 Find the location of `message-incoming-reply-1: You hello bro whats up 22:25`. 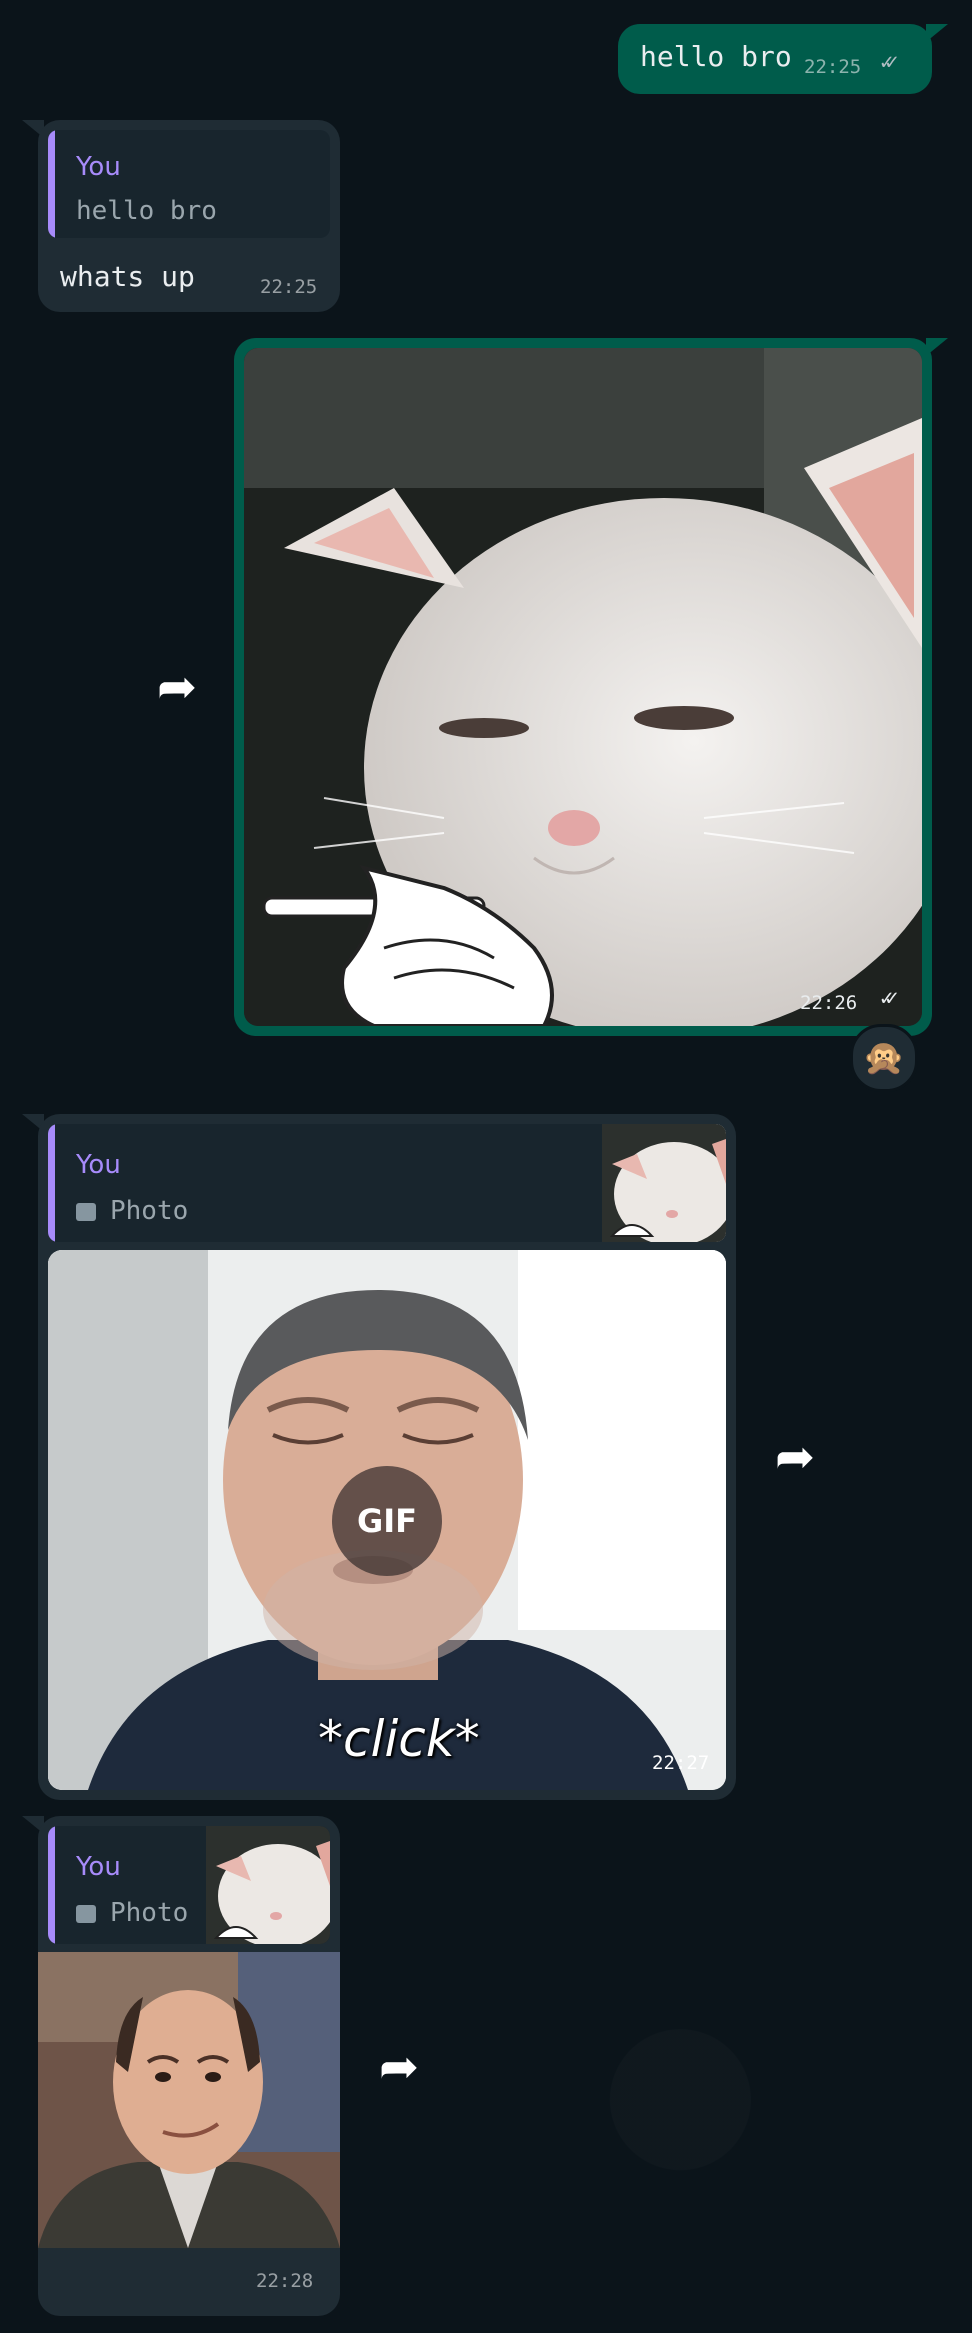

message-incoming-reply-1: You hello bro whats up 22:25 is located at coordinates (189, 216).